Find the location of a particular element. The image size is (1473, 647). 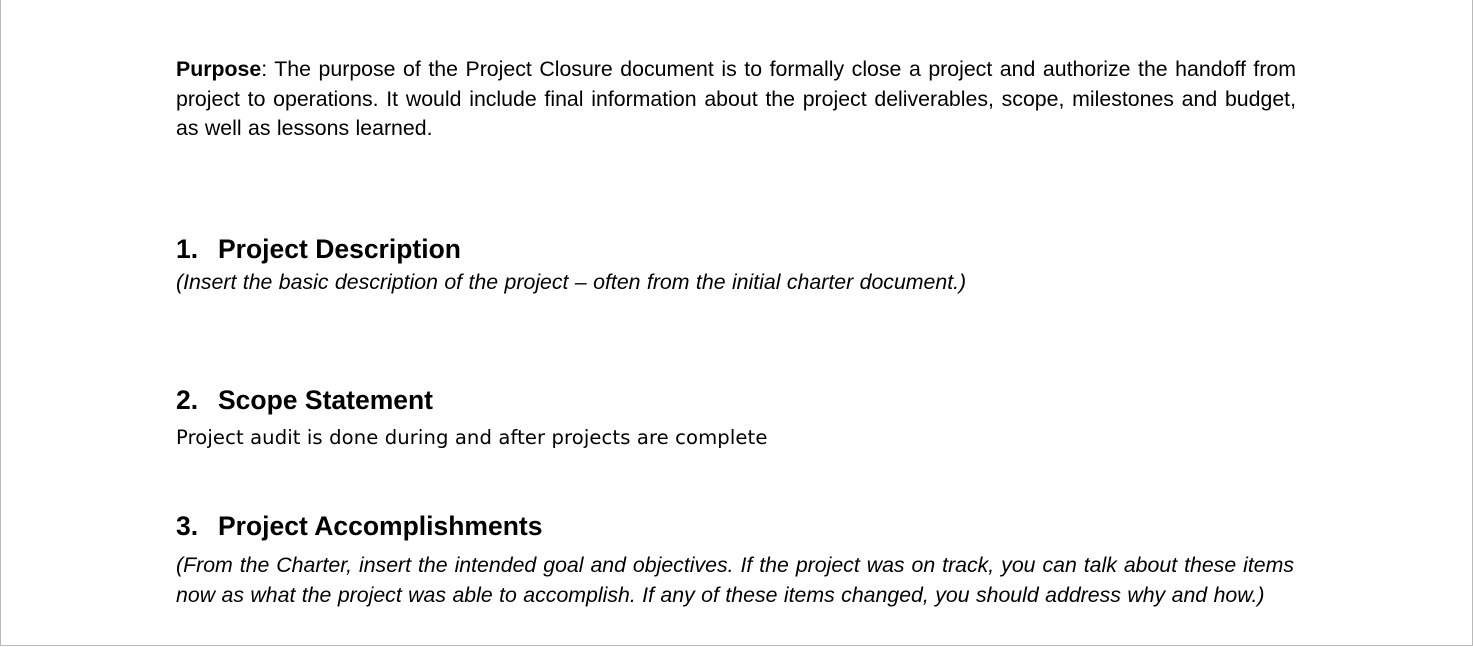

section-title: Project Description is located at coordinates (339, 249).